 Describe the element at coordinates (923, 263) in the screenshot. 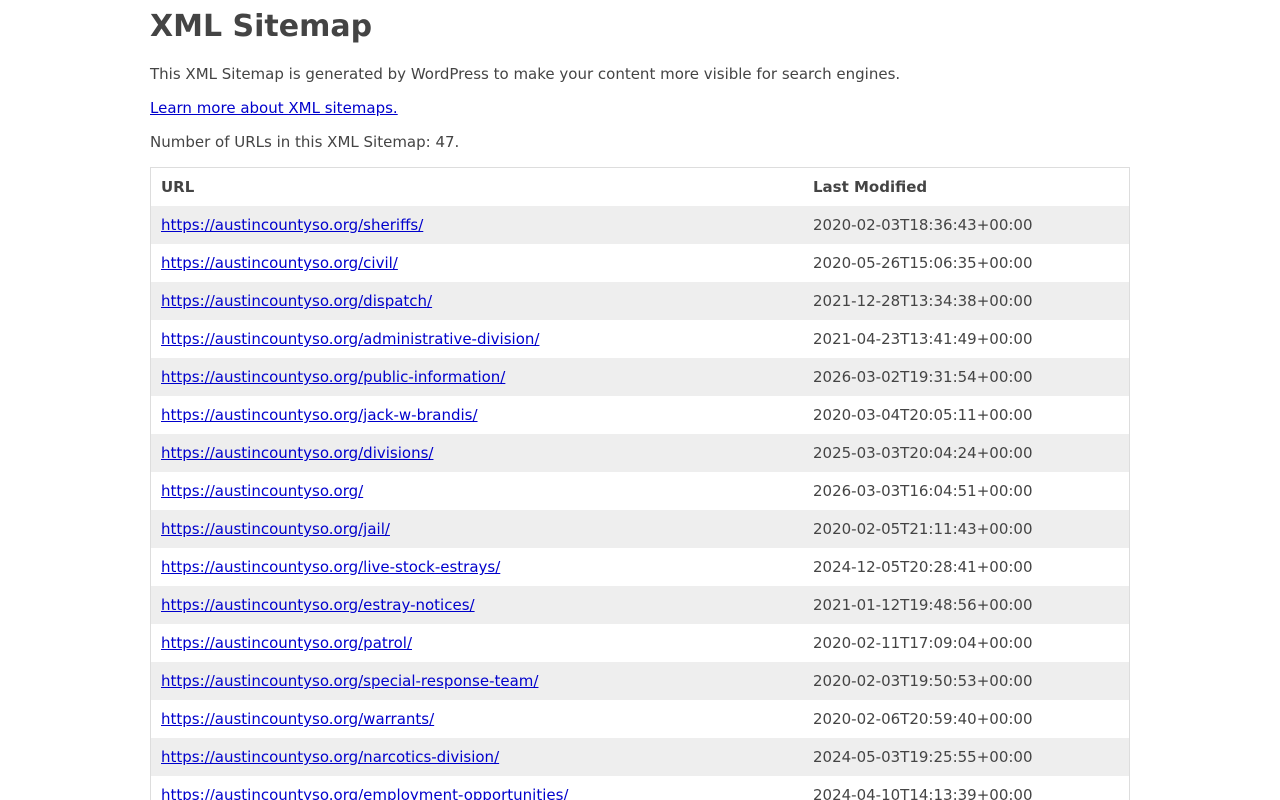

I see `last-modified-cell: 2020-05-26T15:06:35+00:00` at that location.